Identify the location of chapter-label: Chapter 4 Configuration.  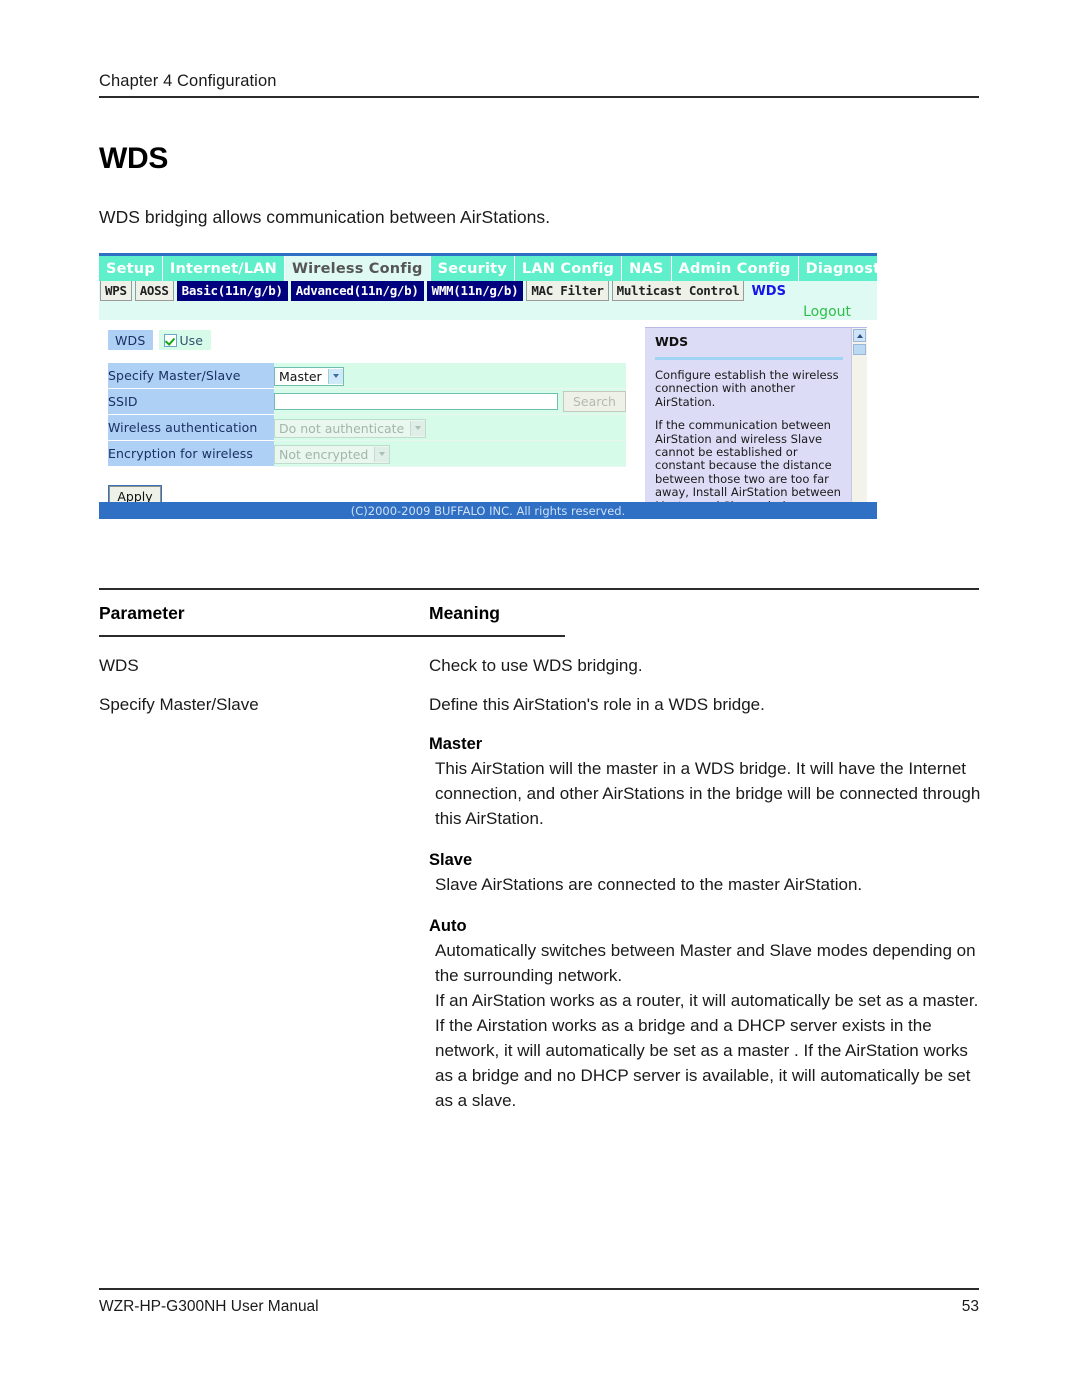
(188, 81).